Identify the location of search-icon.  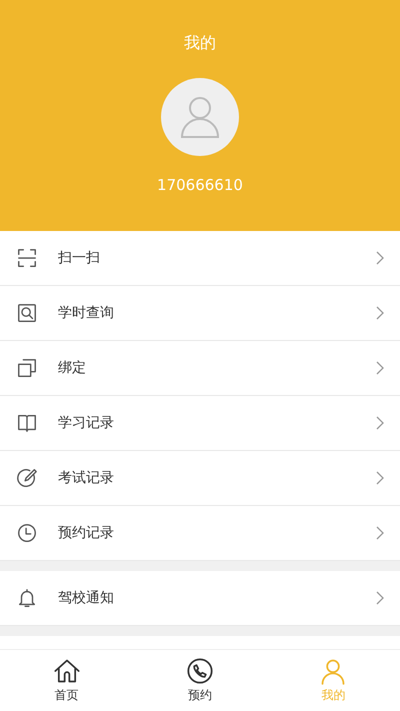
(27, 313).